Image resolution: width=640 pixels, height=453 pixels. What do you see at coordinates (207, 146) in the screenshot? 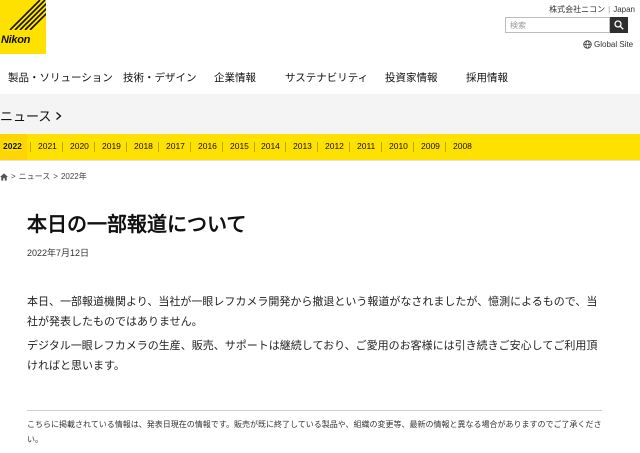
I see `year-2016: 2016` at bounding box center [207, 146].